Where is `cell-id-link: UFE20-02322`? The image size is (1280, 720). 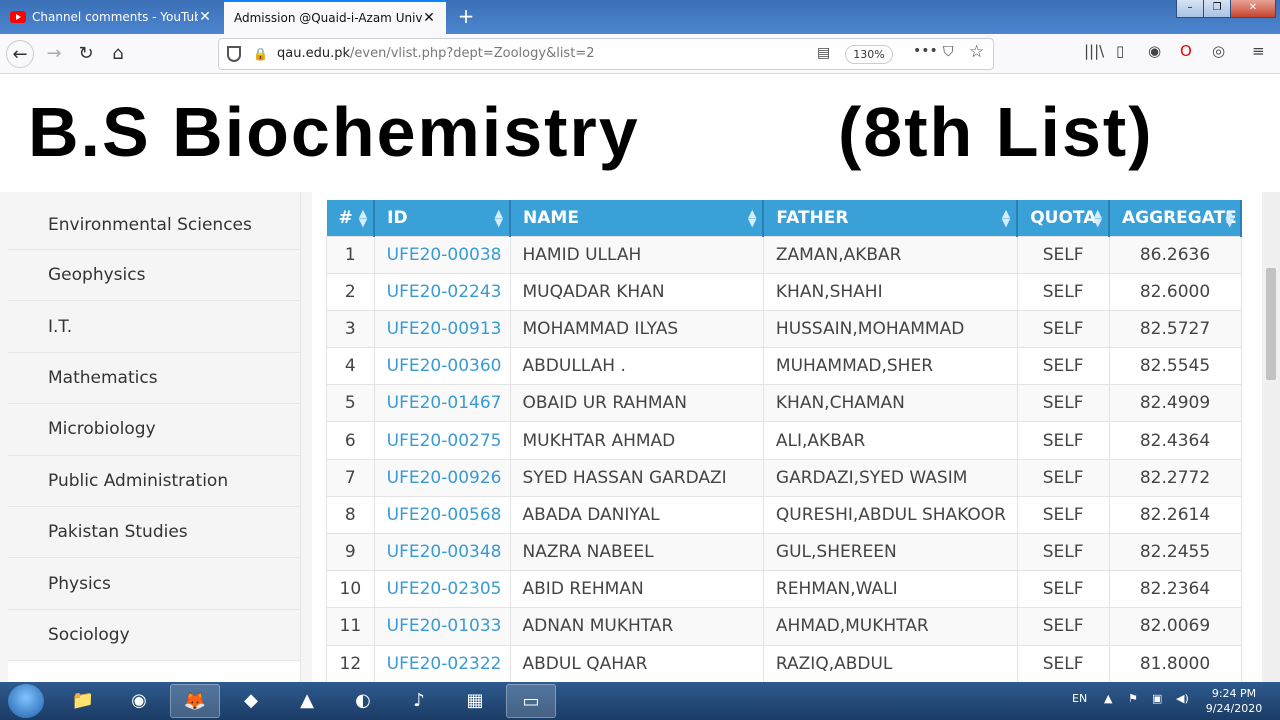
cell-id-link: UFE20-02322 is located at coordinates (442, 663).